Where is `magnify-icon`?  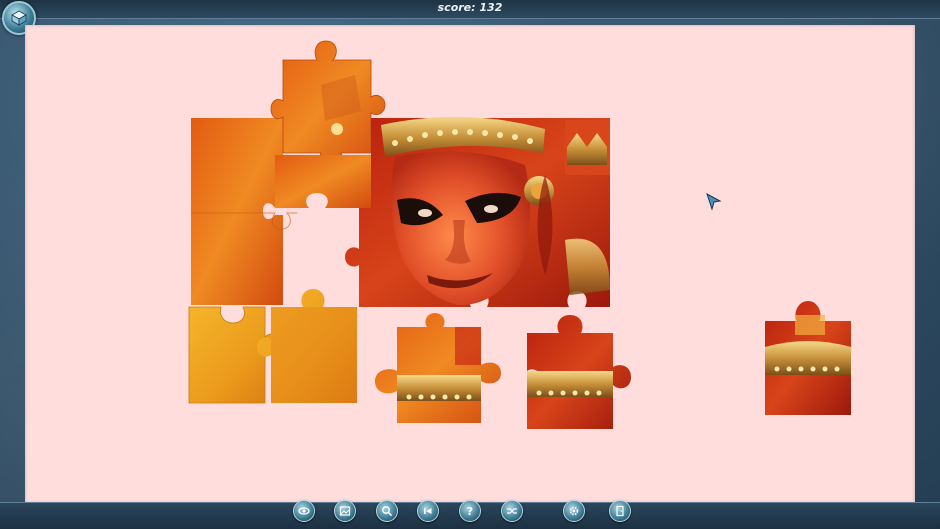 magnify-icon is located at coordinates (387, 511).